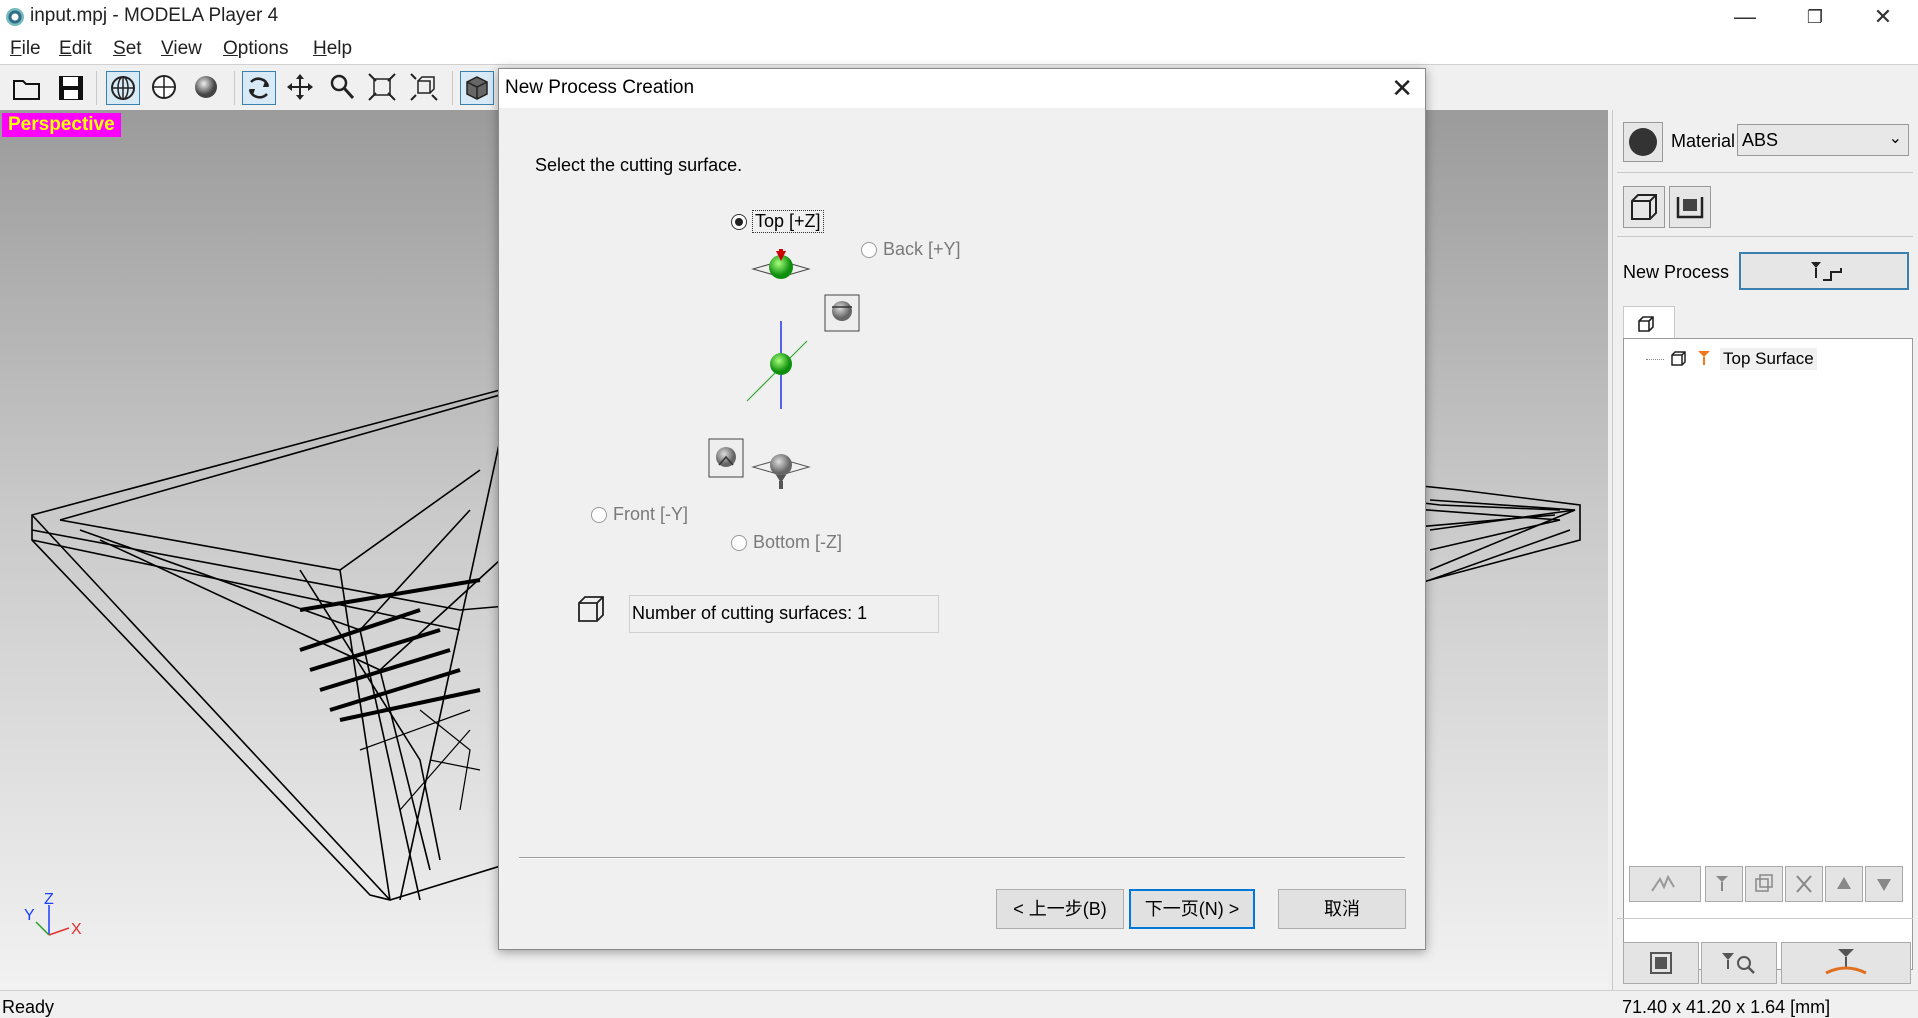  What do you see at coordinates (599, 515) in the screenshot?
I see `radio-front` at bounding box center [599, 515].